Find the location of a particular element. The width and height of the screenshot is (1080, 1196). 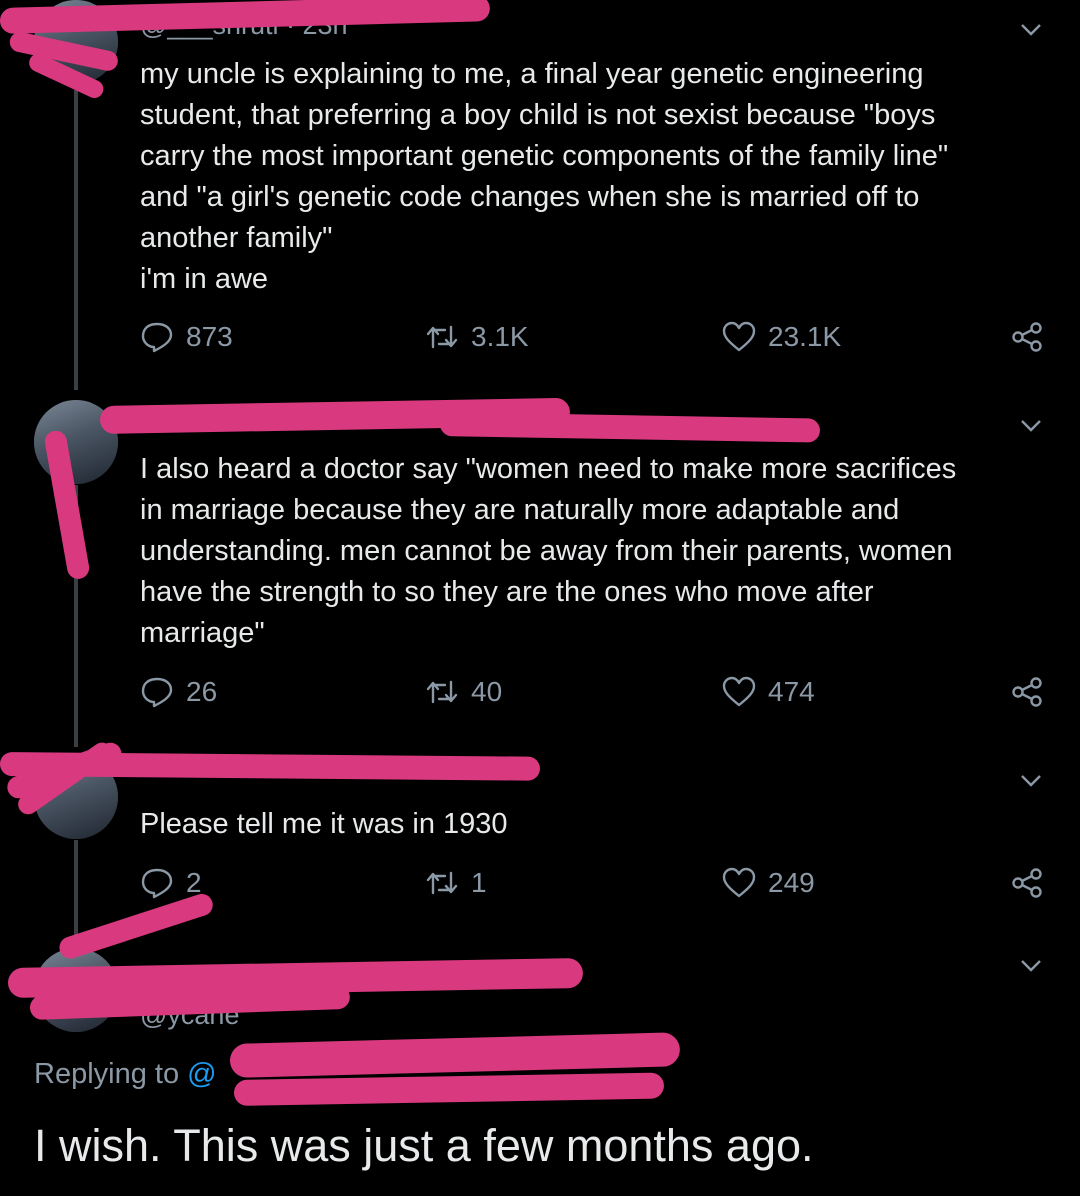

reply-button: 2 is located at coordinates (171, 883).